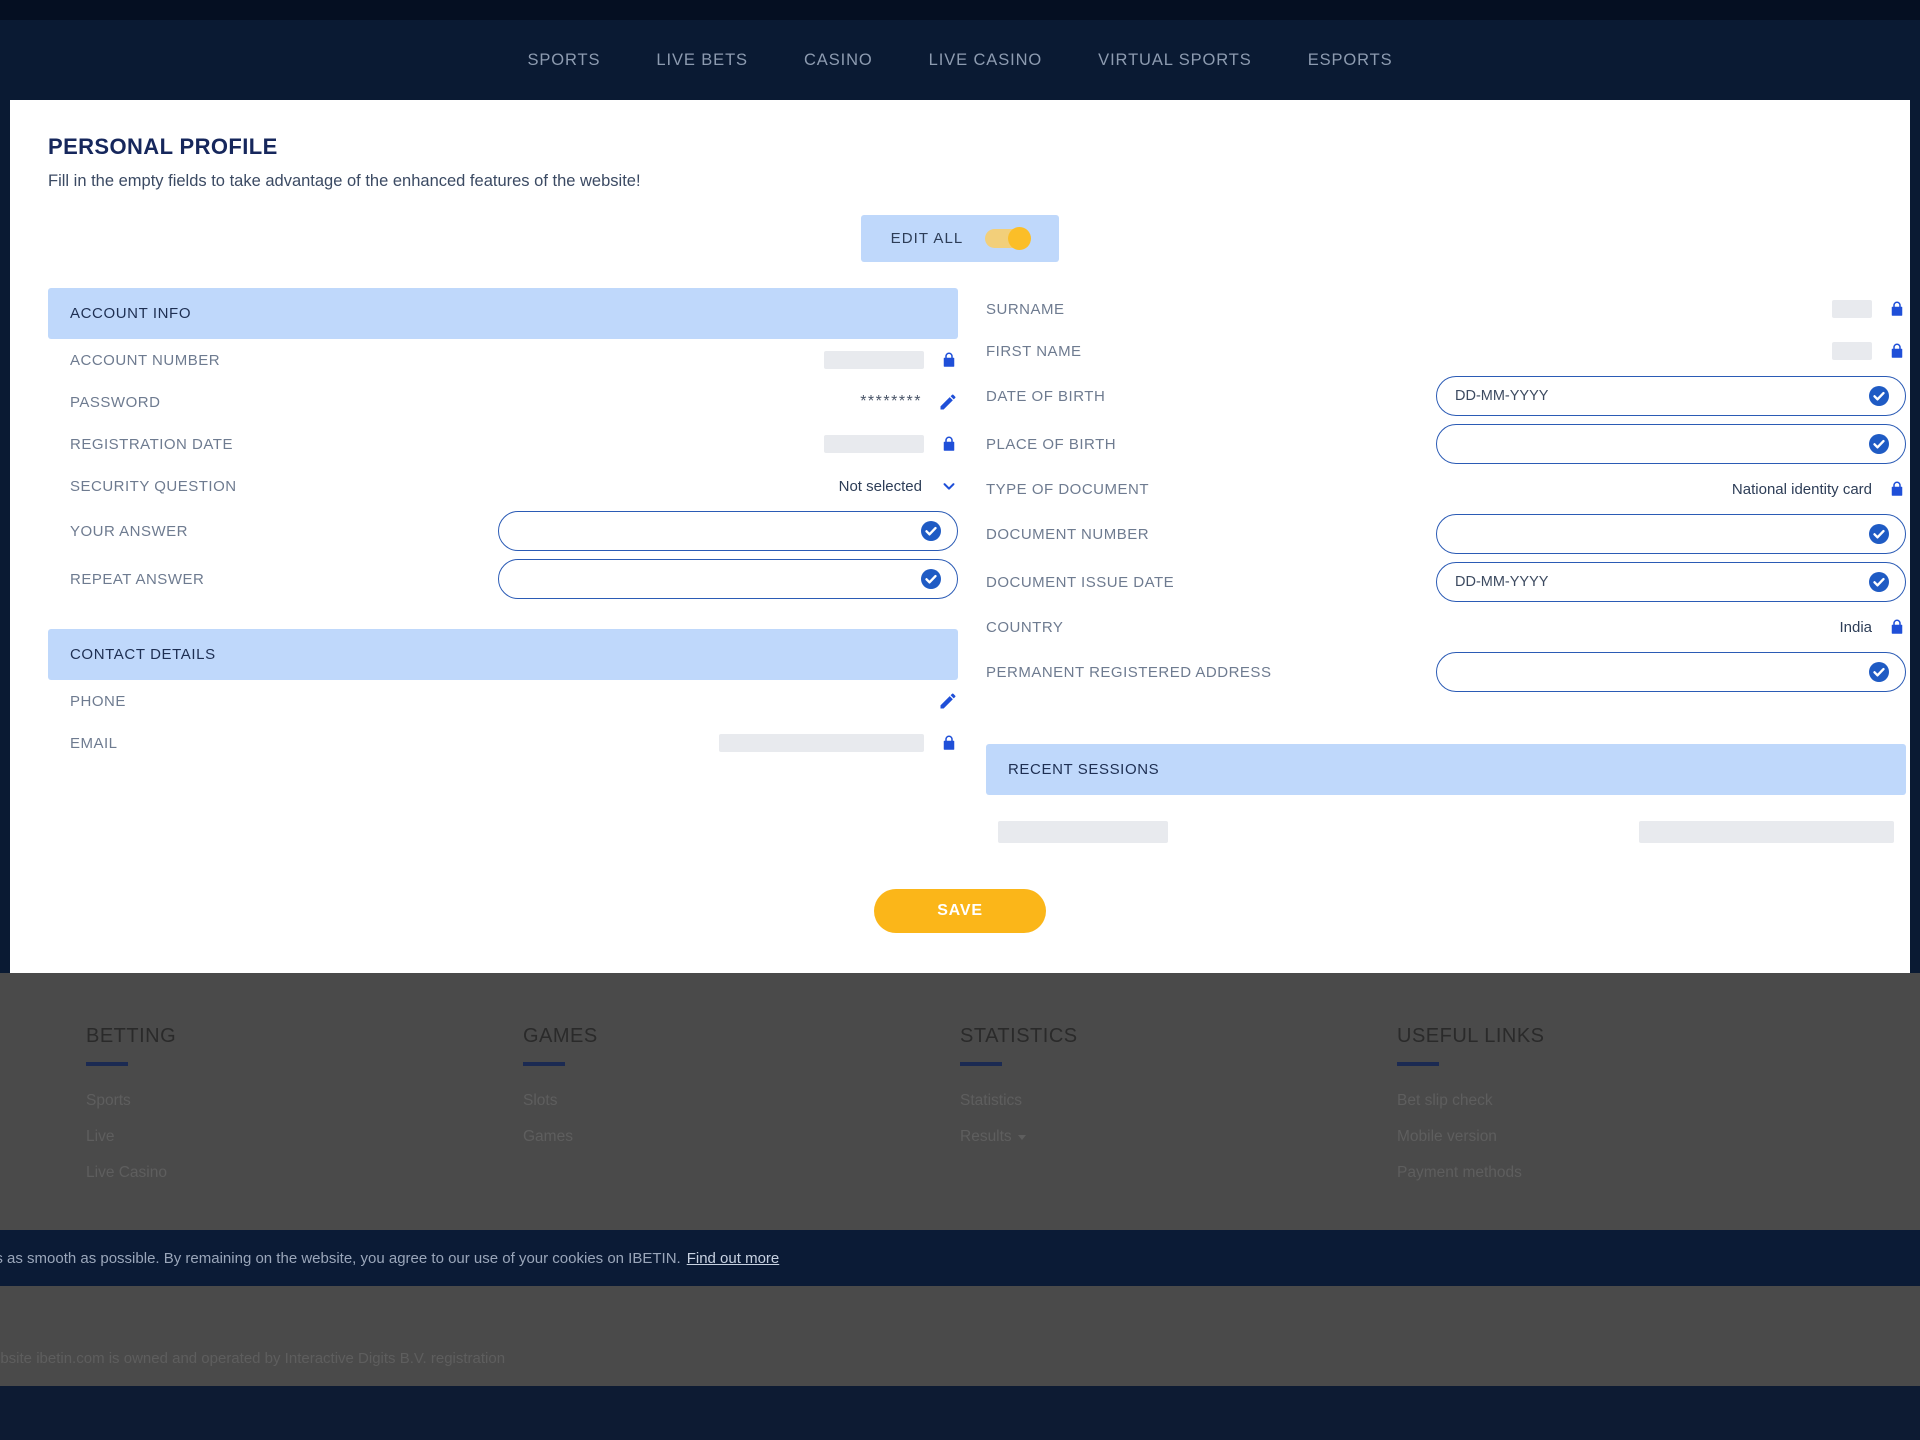  What do you see at coordinates (304, 1173) in the screenshot?
I see `footer-link-live-casino: Live Casino` at bounding box center [304, 1173].